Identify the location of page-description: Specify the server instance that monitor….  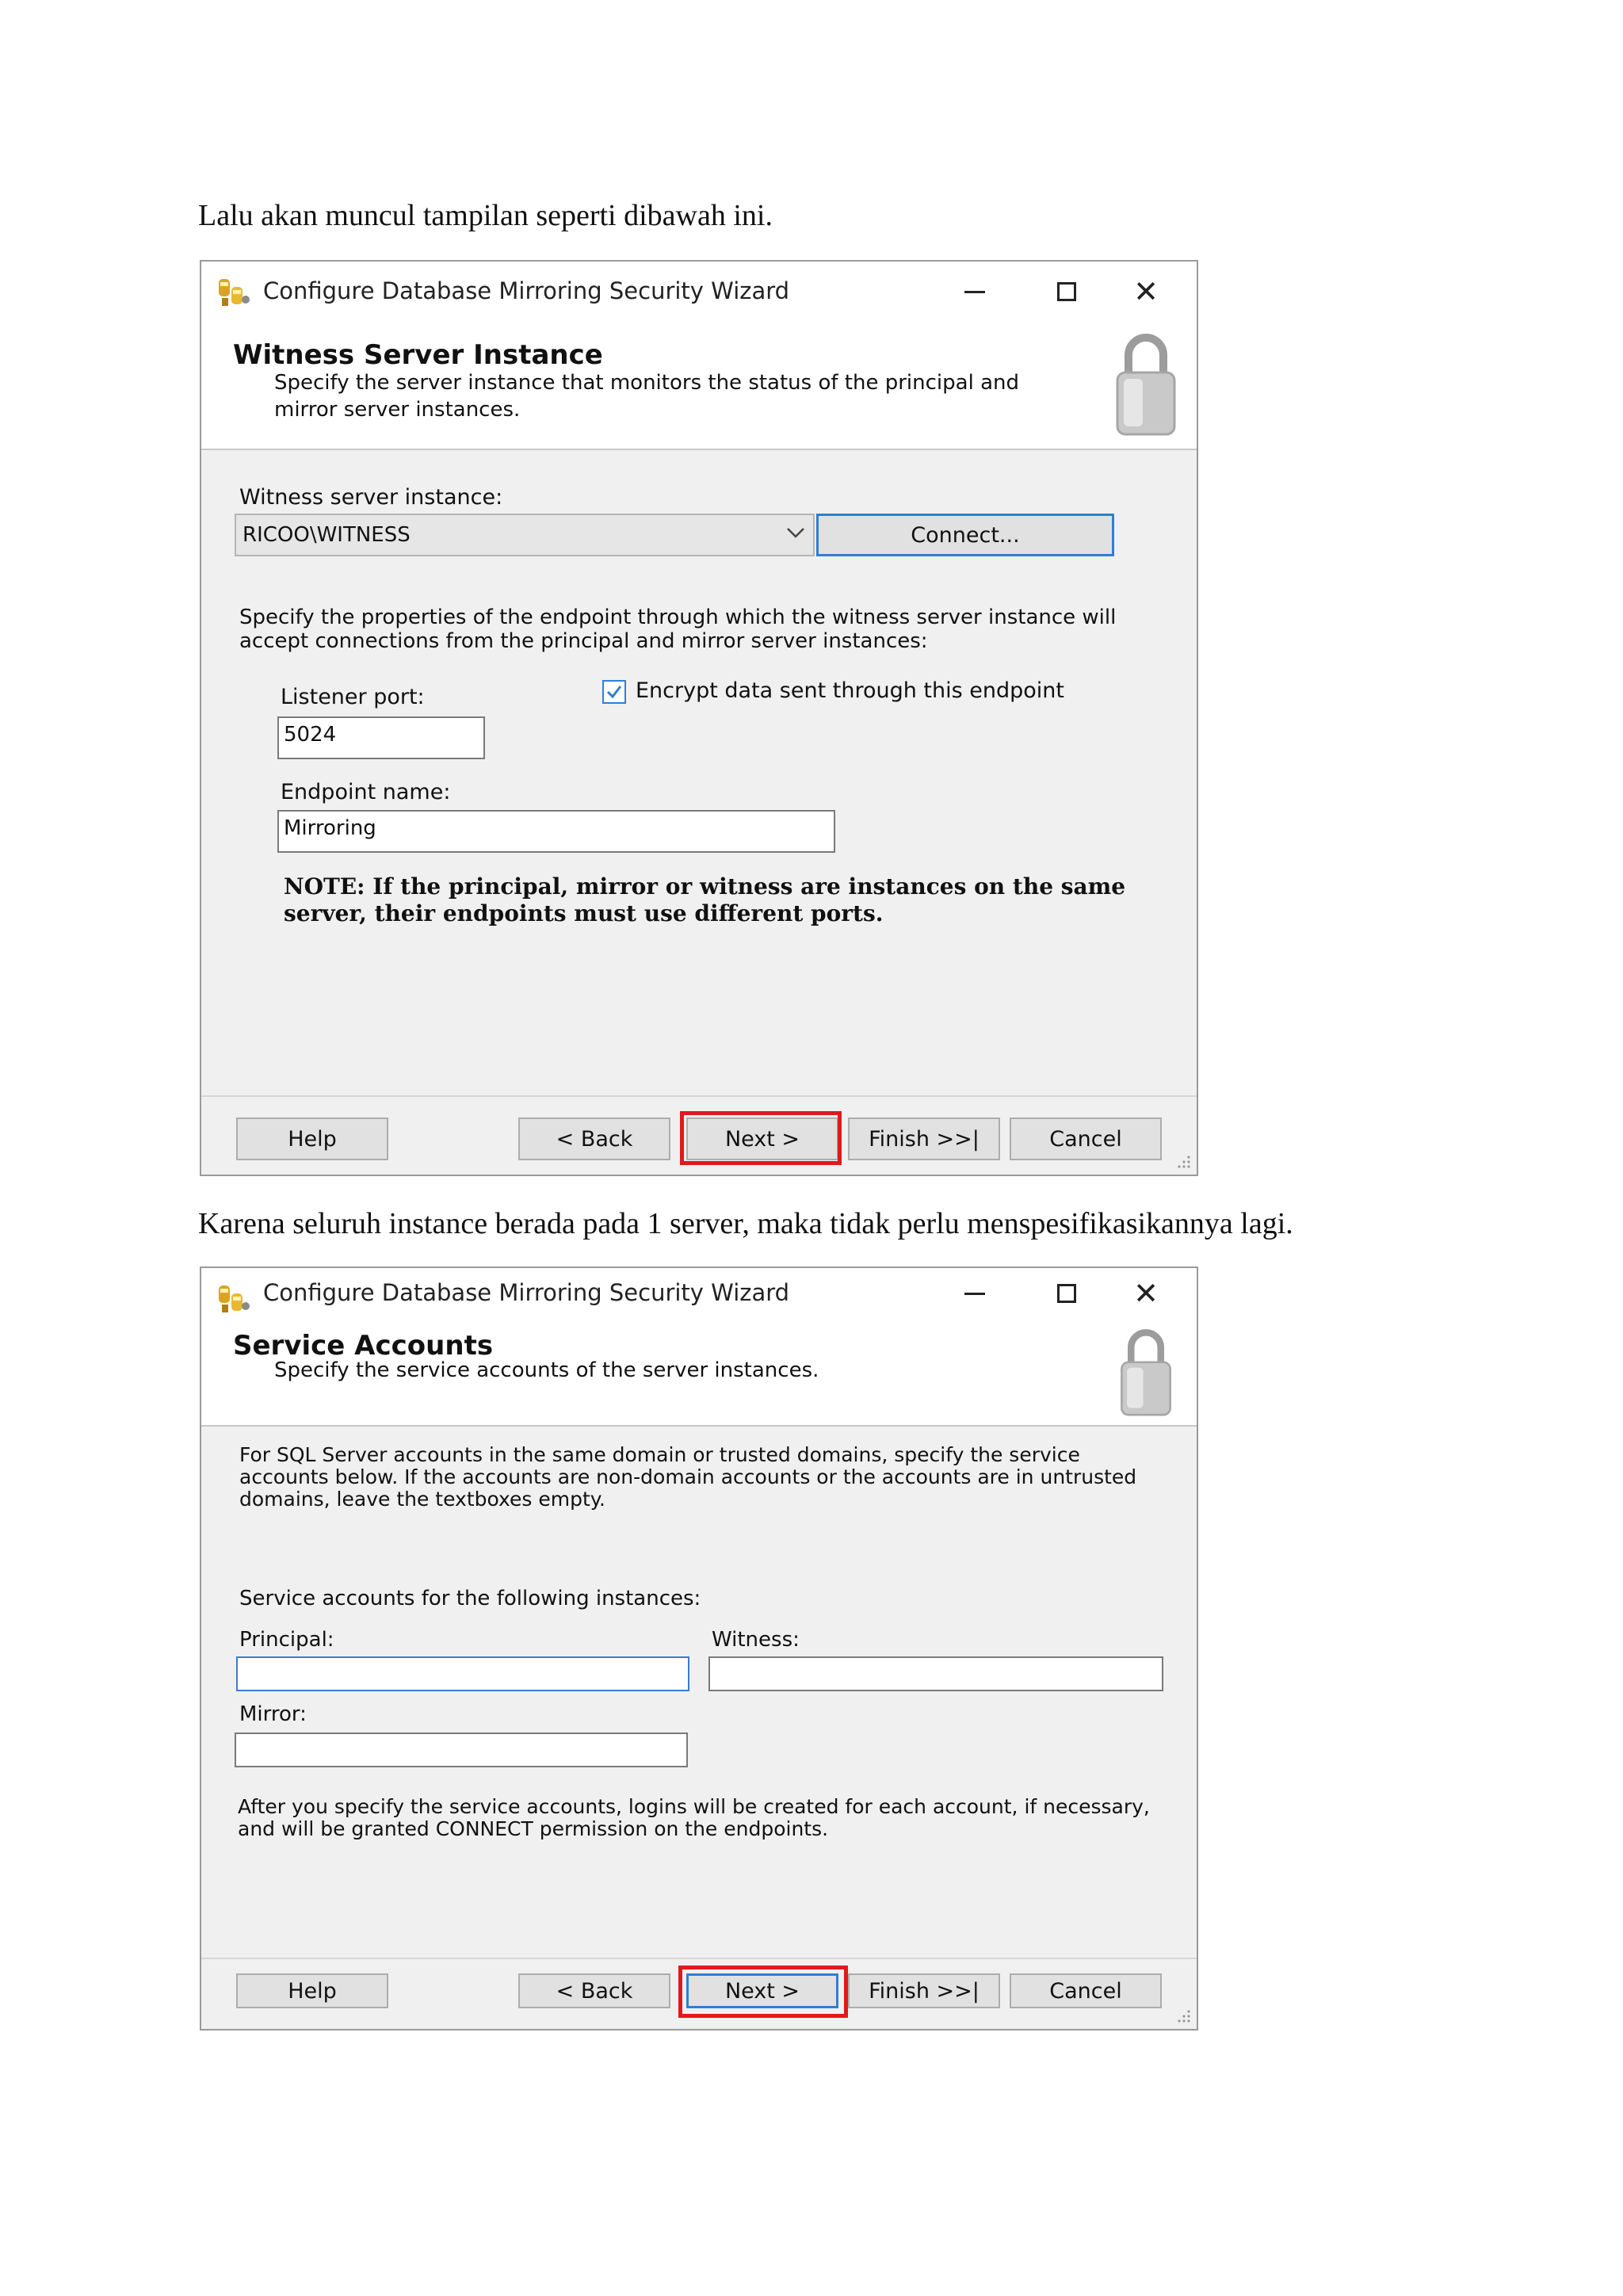
(647, 396).